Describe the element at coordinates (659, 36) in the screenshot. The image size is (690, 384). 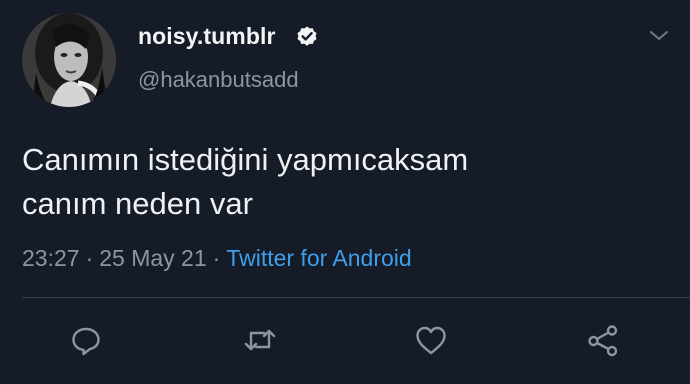
I see `chevron-down-icon` at that location.